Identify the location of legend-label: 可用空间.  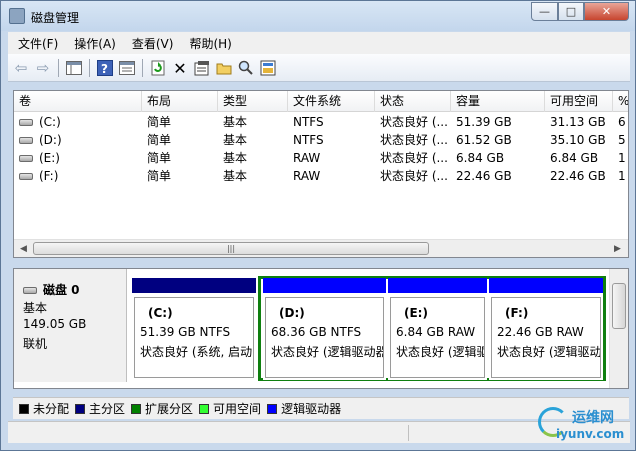
(237, 409).